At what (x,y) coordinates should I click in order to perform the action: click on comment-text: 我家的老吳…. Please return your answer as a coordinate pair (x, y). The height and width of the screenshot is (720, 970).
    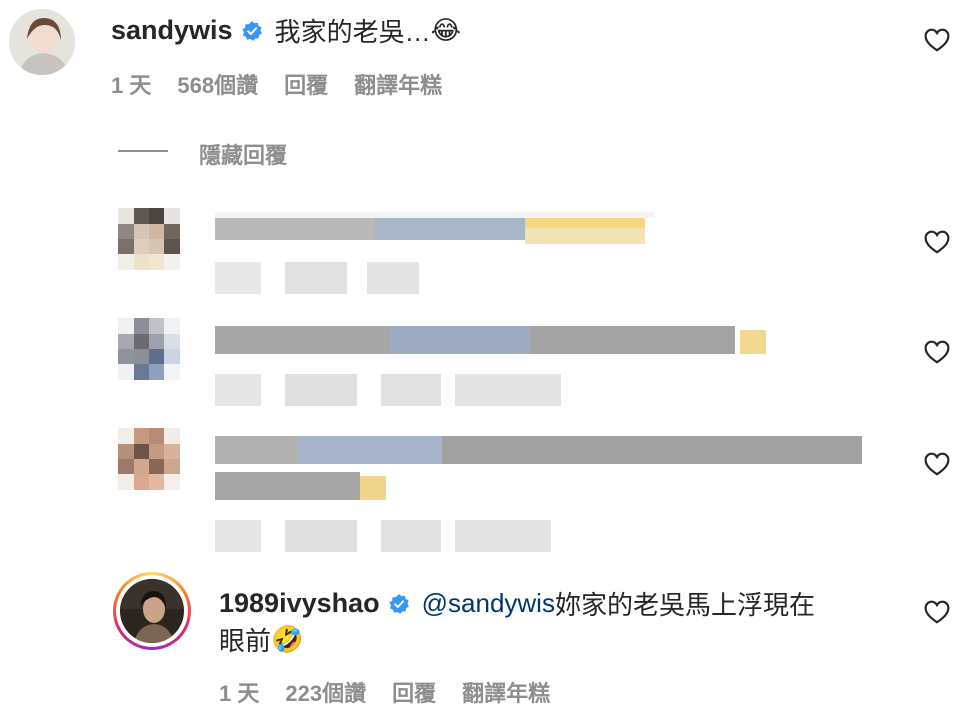
    Looking at the image, I should click on (352, 32).